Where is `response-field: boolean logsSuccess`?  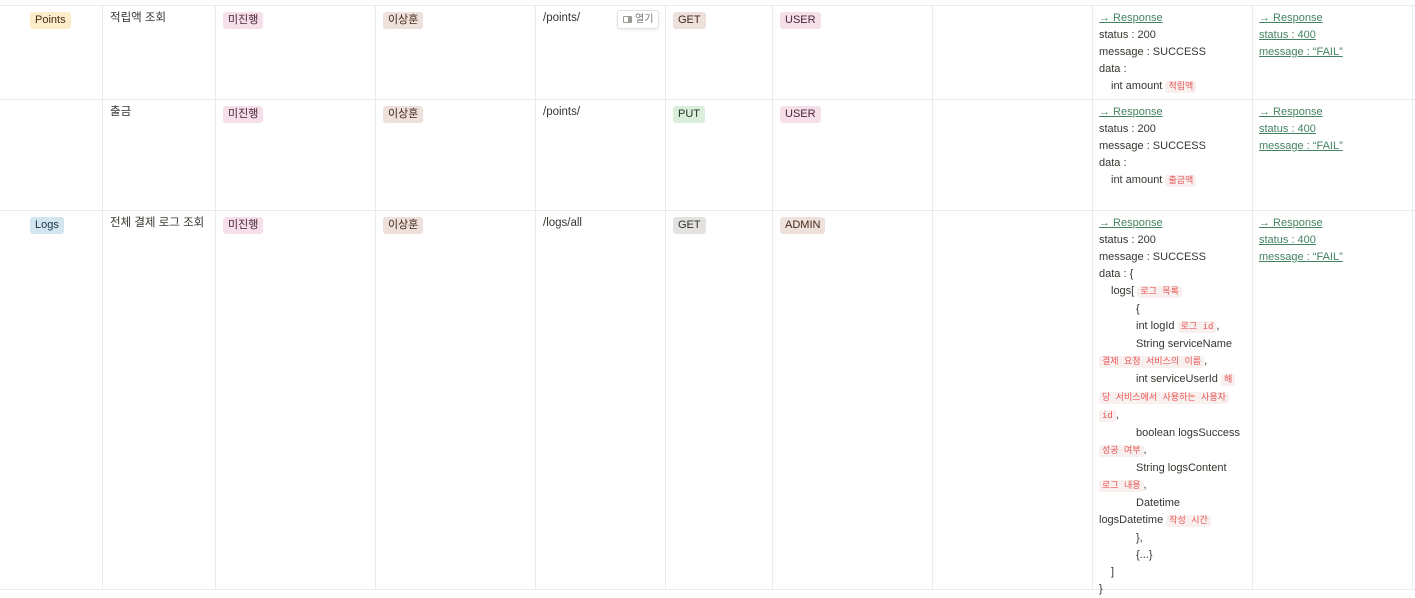 response-field: boolean logsSuccess is located at coordinates (1188, 433).